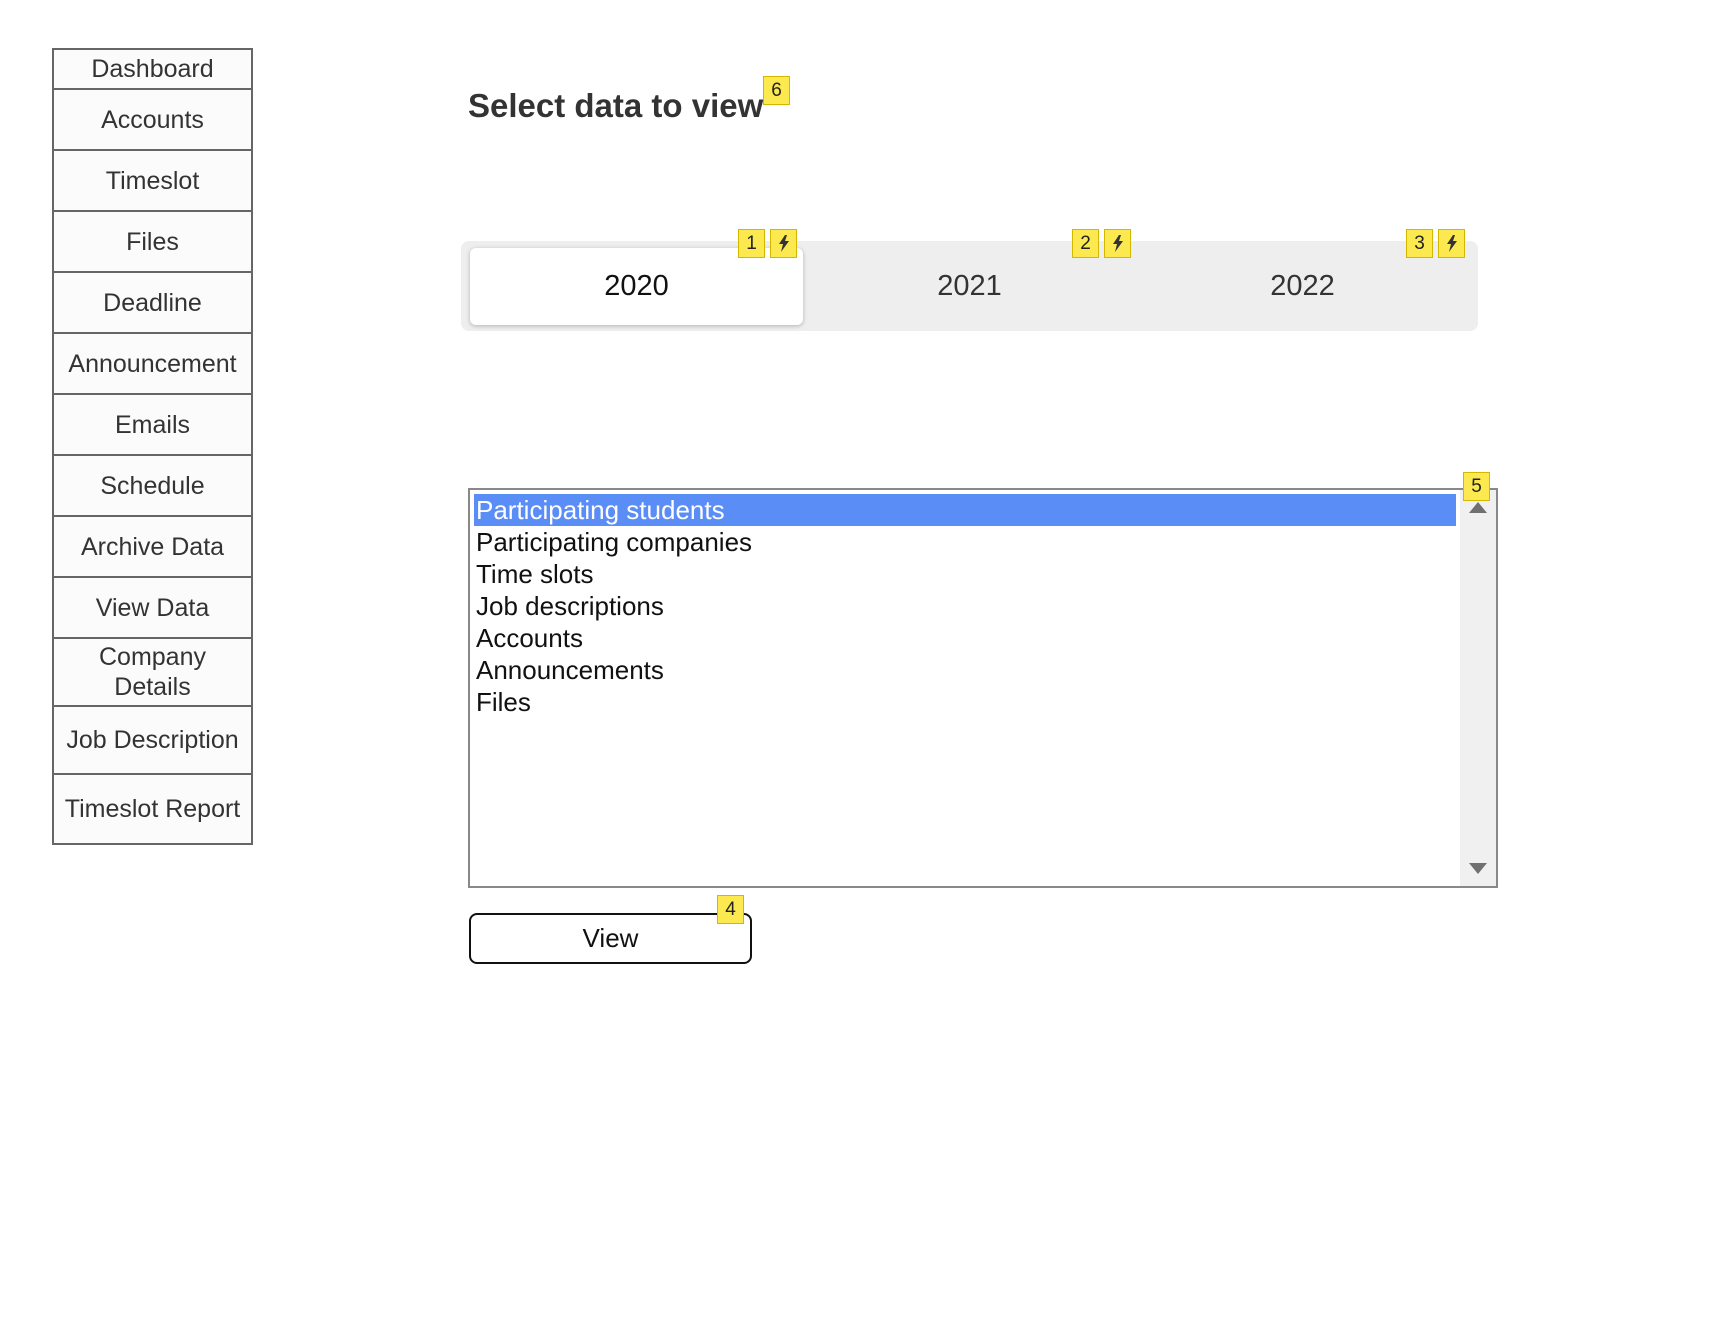 The image size is (1714, 1329). Describe the element at coordinates (1302, 286) in the screenshot. I see `year-tab-2022: 2022` at that location.